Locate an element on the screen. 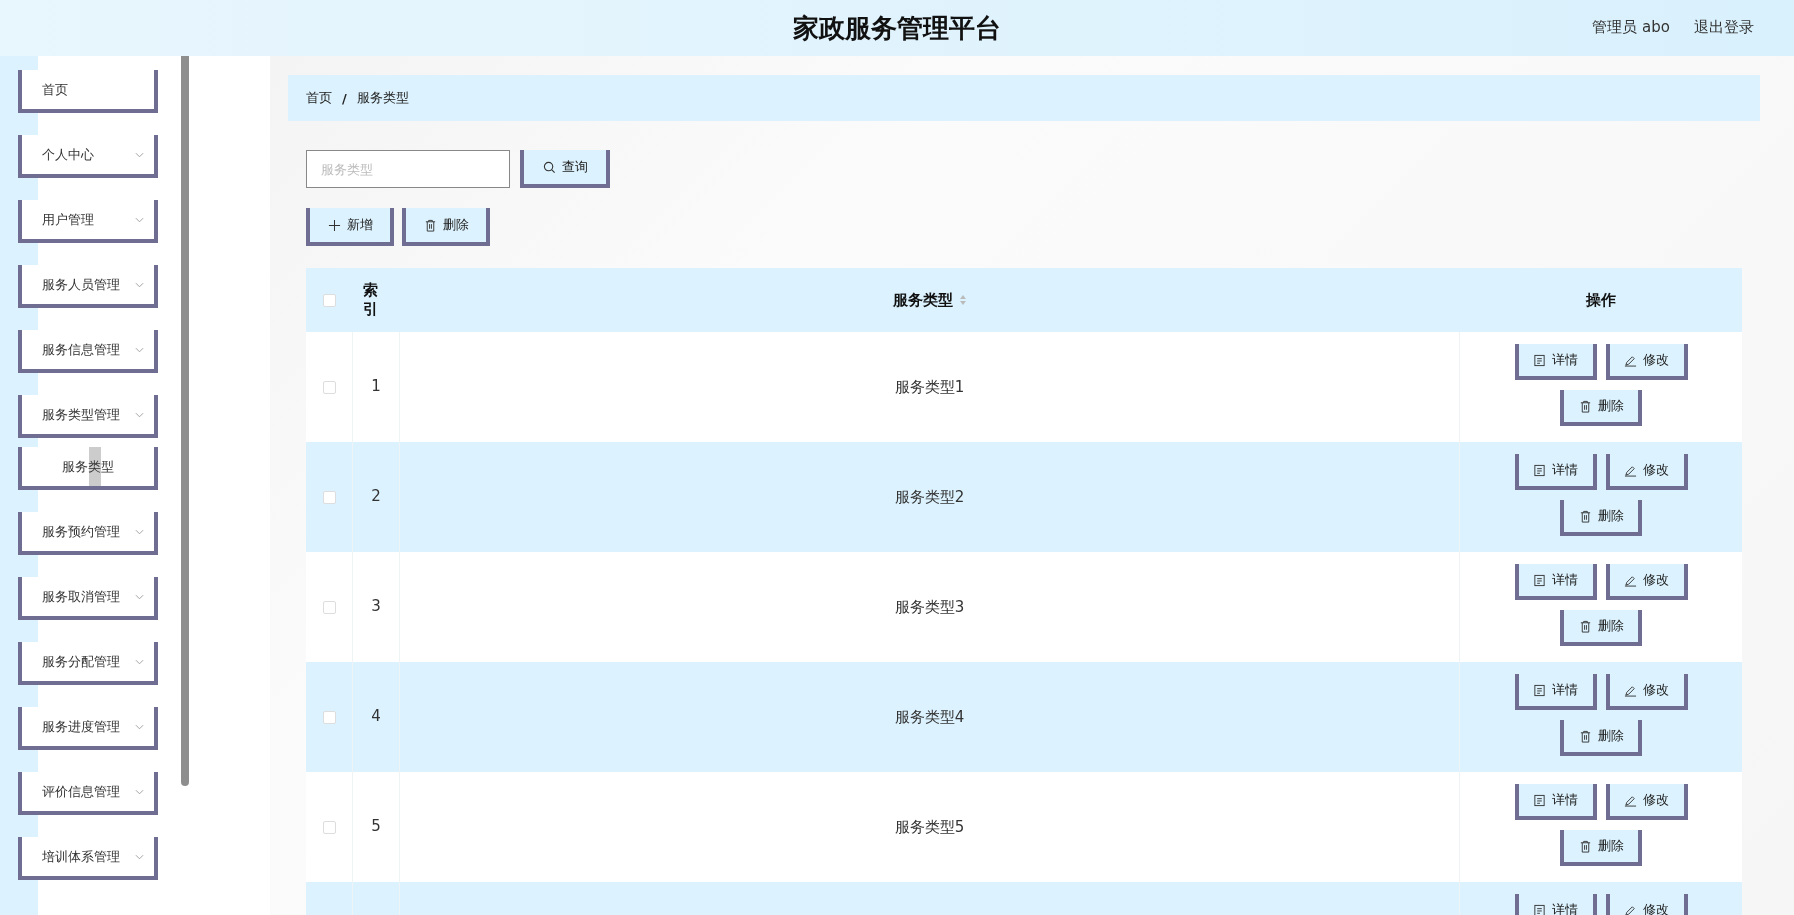 The height and width of the screenshot is (915, 1794). menu-item: 个人中心 is located at coordinates (88, 156).